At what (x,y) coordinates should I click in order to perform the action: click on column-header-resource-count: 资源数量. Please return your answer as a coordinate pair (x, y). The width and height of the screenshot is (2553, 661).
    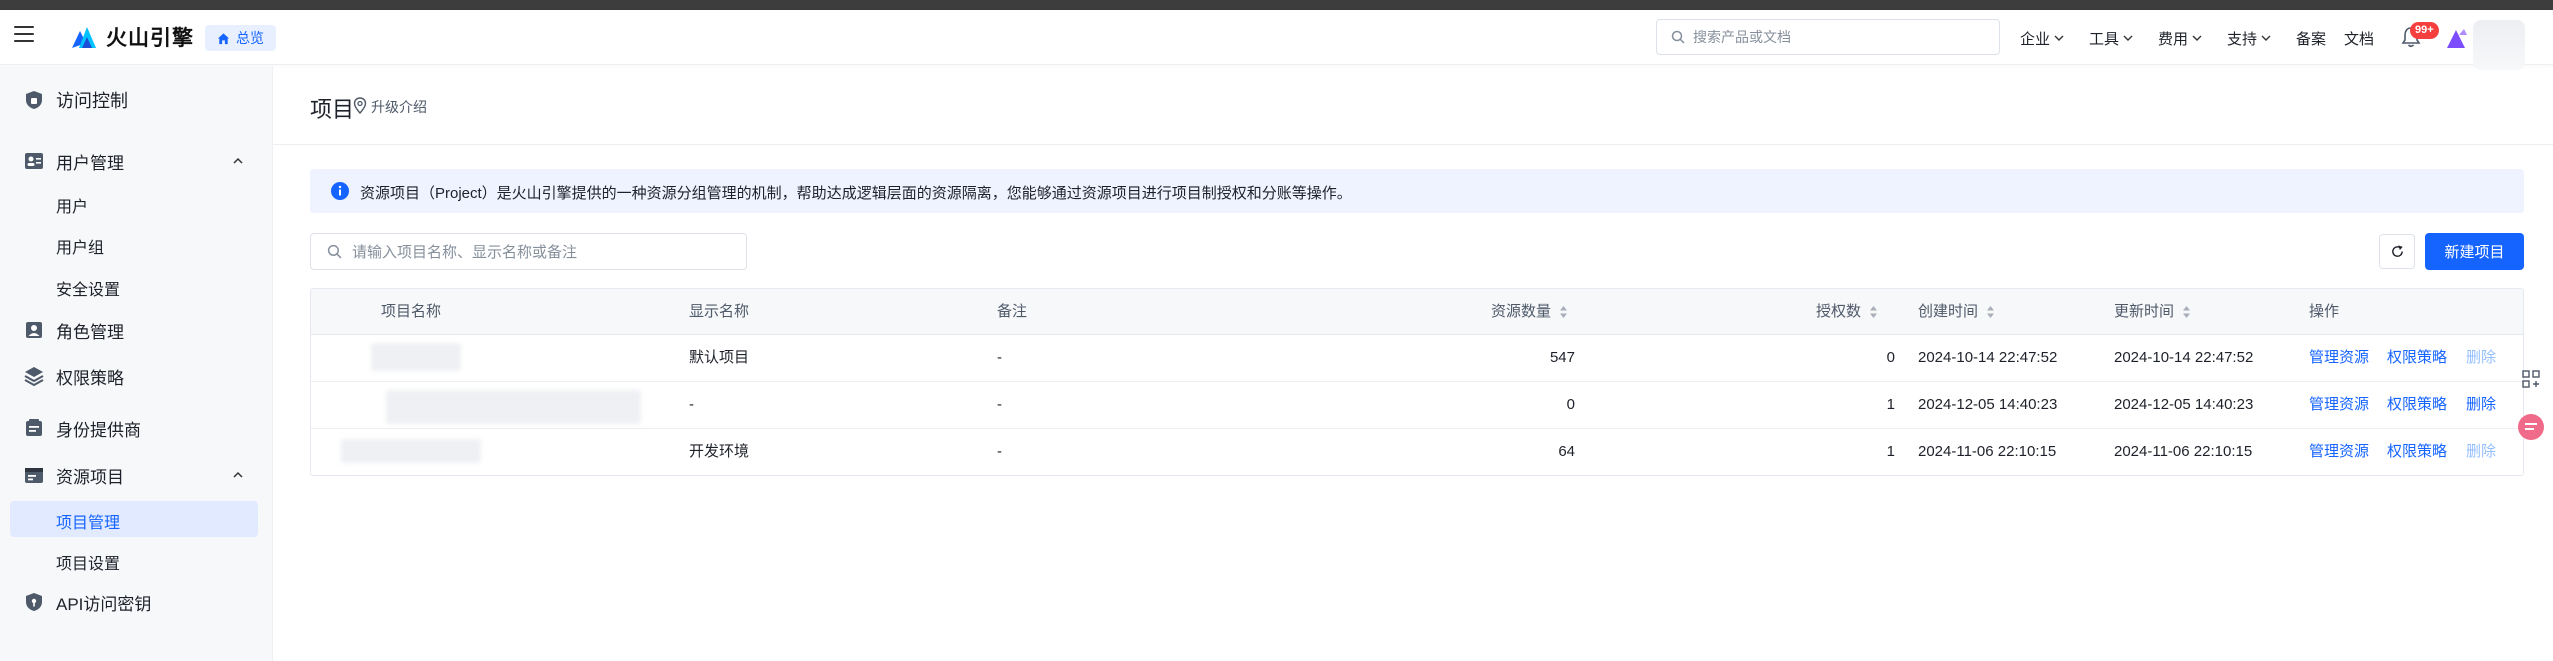
    Looking at the image, I should click on (1529, 312).